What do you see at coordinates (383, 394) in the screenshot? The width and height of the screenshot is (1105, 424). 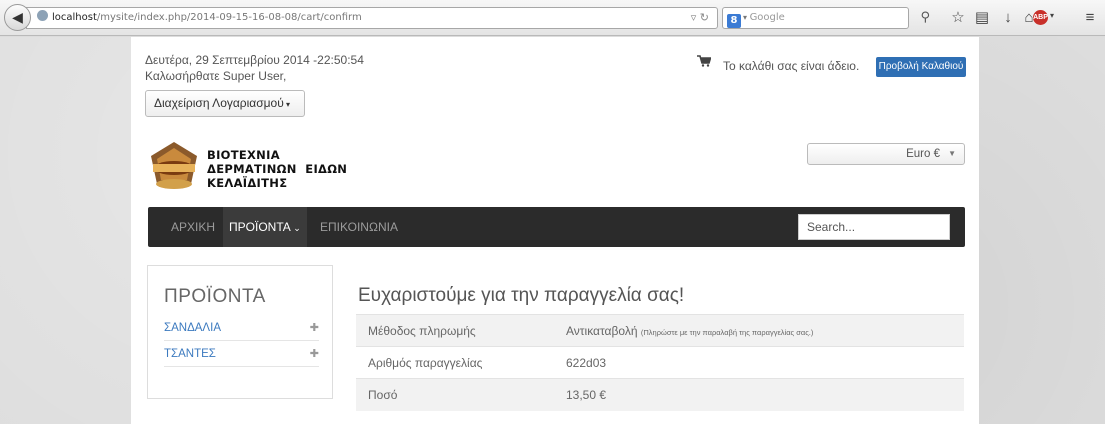 I see `row-key: Ποσό` at bounding box center [383, 394].